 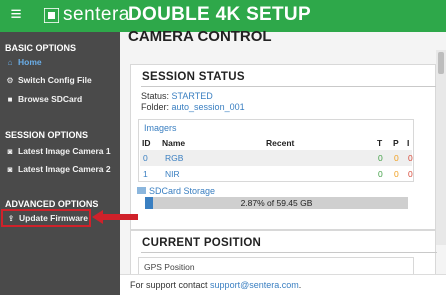 I want to click on sentera-logo: sentera, so click(x=86, y=15).